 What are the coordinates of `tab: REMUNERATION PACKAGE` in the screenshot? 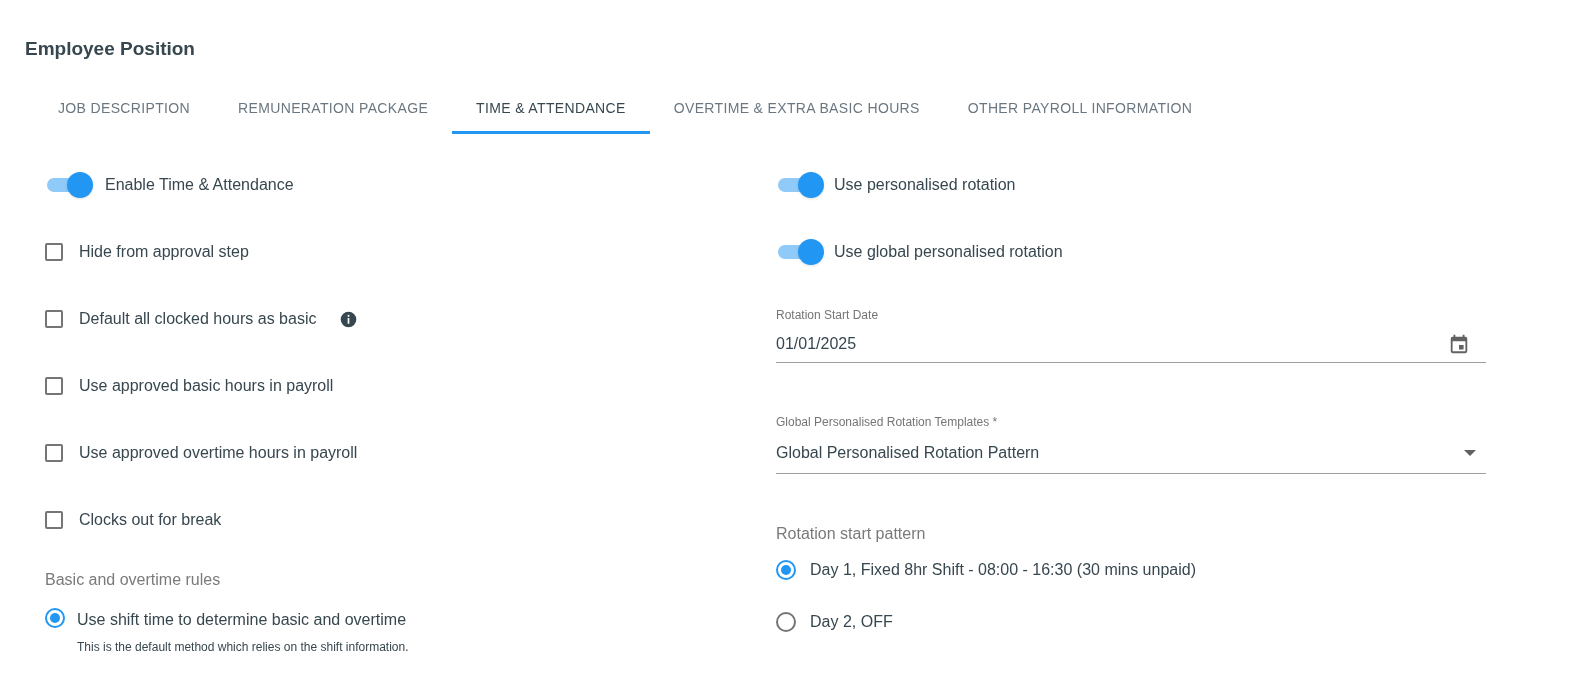 It's located at (333, 109).